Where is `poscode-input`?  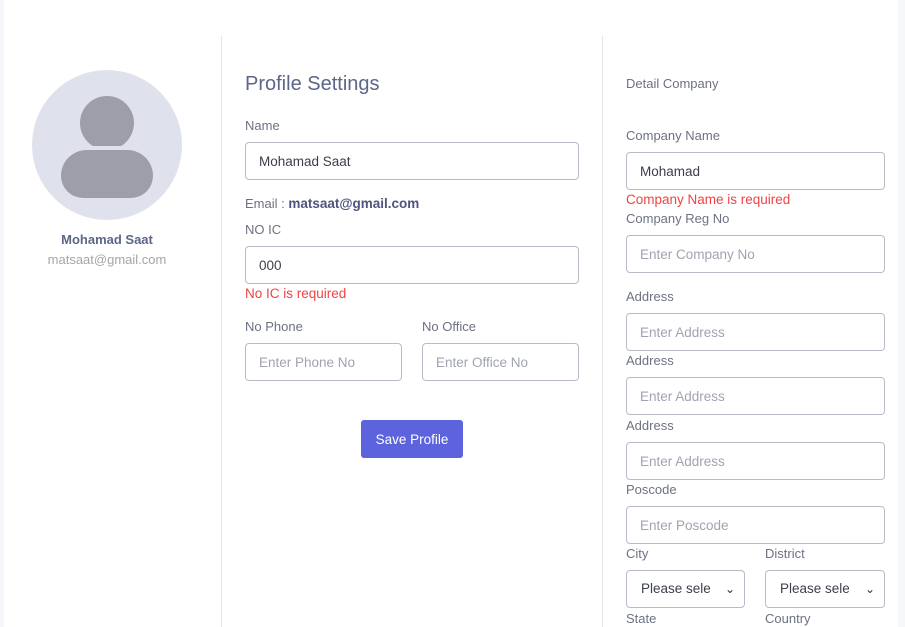
poscode-input is located at coordinates (755, 525).